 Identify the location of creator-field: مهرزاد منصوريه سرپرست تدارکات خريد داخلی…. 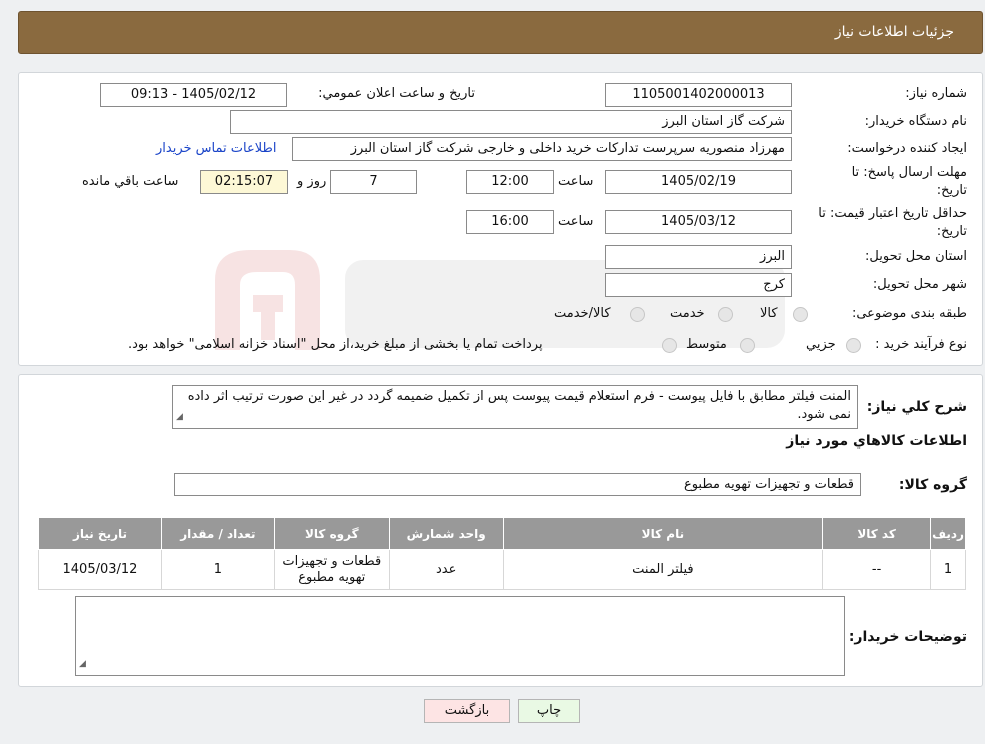
(542, 149).